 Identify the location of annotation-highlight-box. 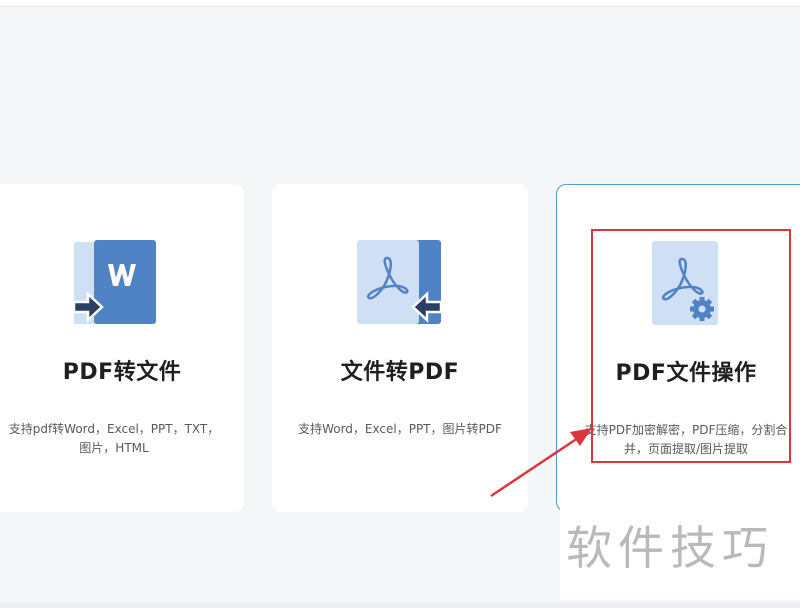
(691, 346).